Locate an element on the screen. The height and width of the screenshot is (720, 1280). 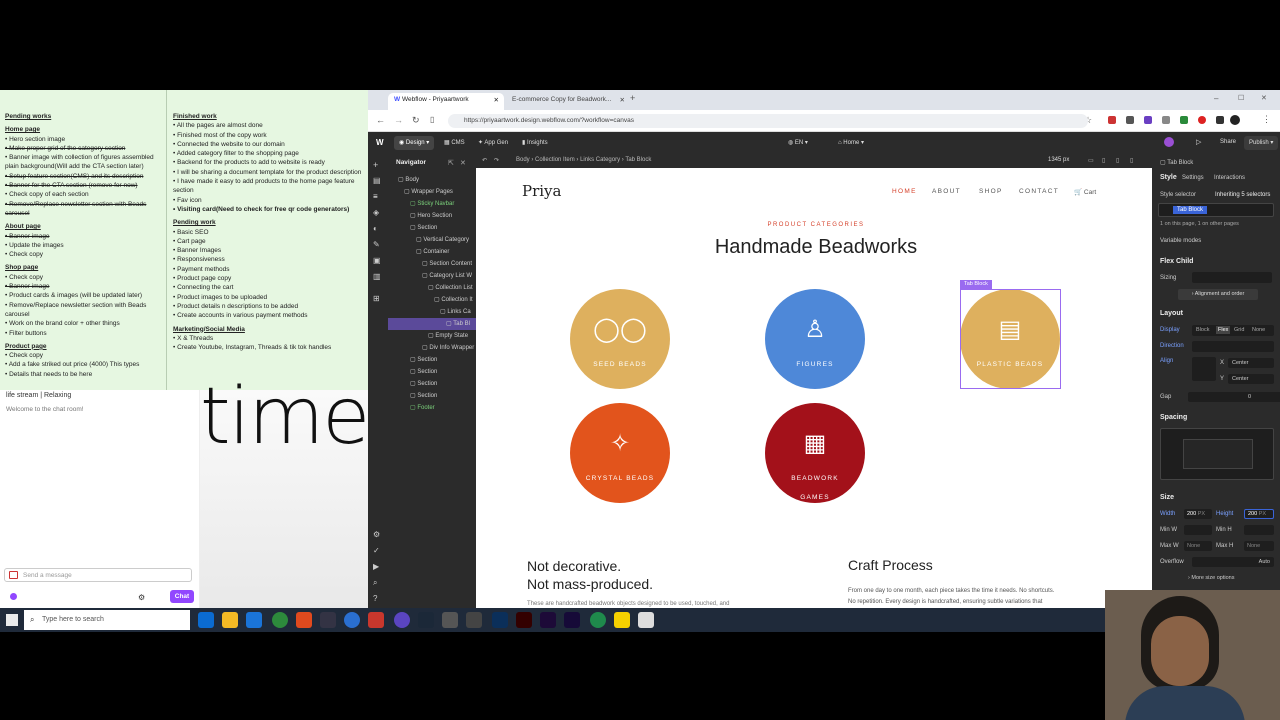
navigator-item: ▢ Links Ca is located at coordinates (432, 312).